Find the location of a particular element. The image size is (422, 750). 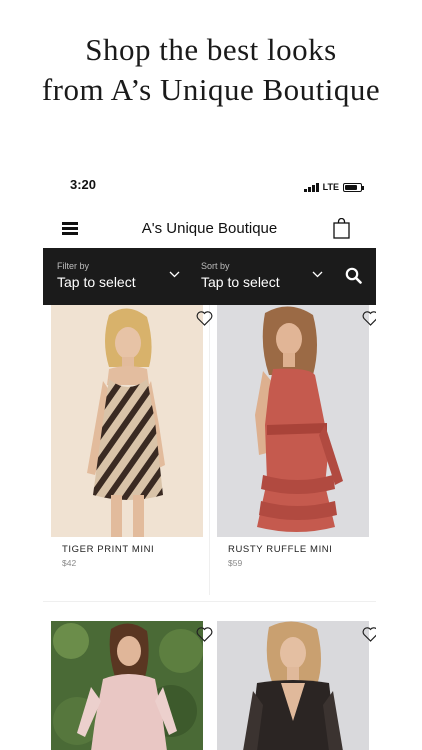

filter-value: Tap to select is located at coordinates (96, 282).